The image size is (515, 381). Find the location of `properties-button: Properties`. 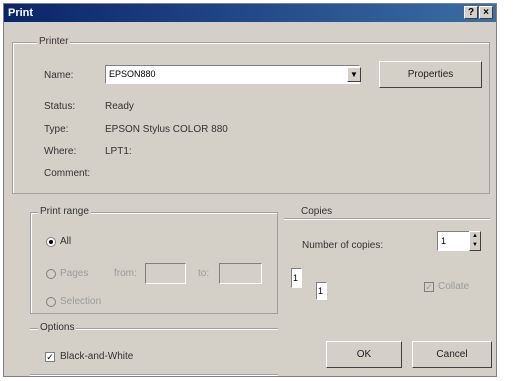

properties-button: Properties is located at coordinates (430, 74).